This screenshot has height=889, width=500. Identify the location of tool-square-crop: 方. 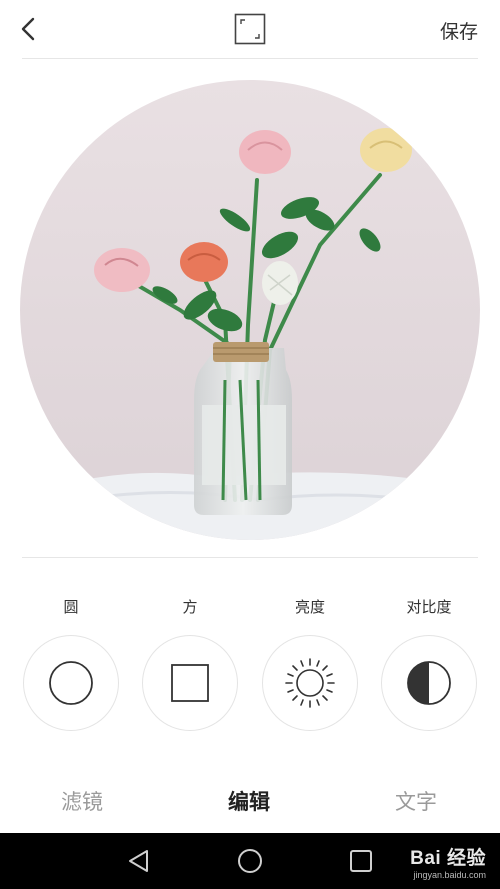
(190, 663).